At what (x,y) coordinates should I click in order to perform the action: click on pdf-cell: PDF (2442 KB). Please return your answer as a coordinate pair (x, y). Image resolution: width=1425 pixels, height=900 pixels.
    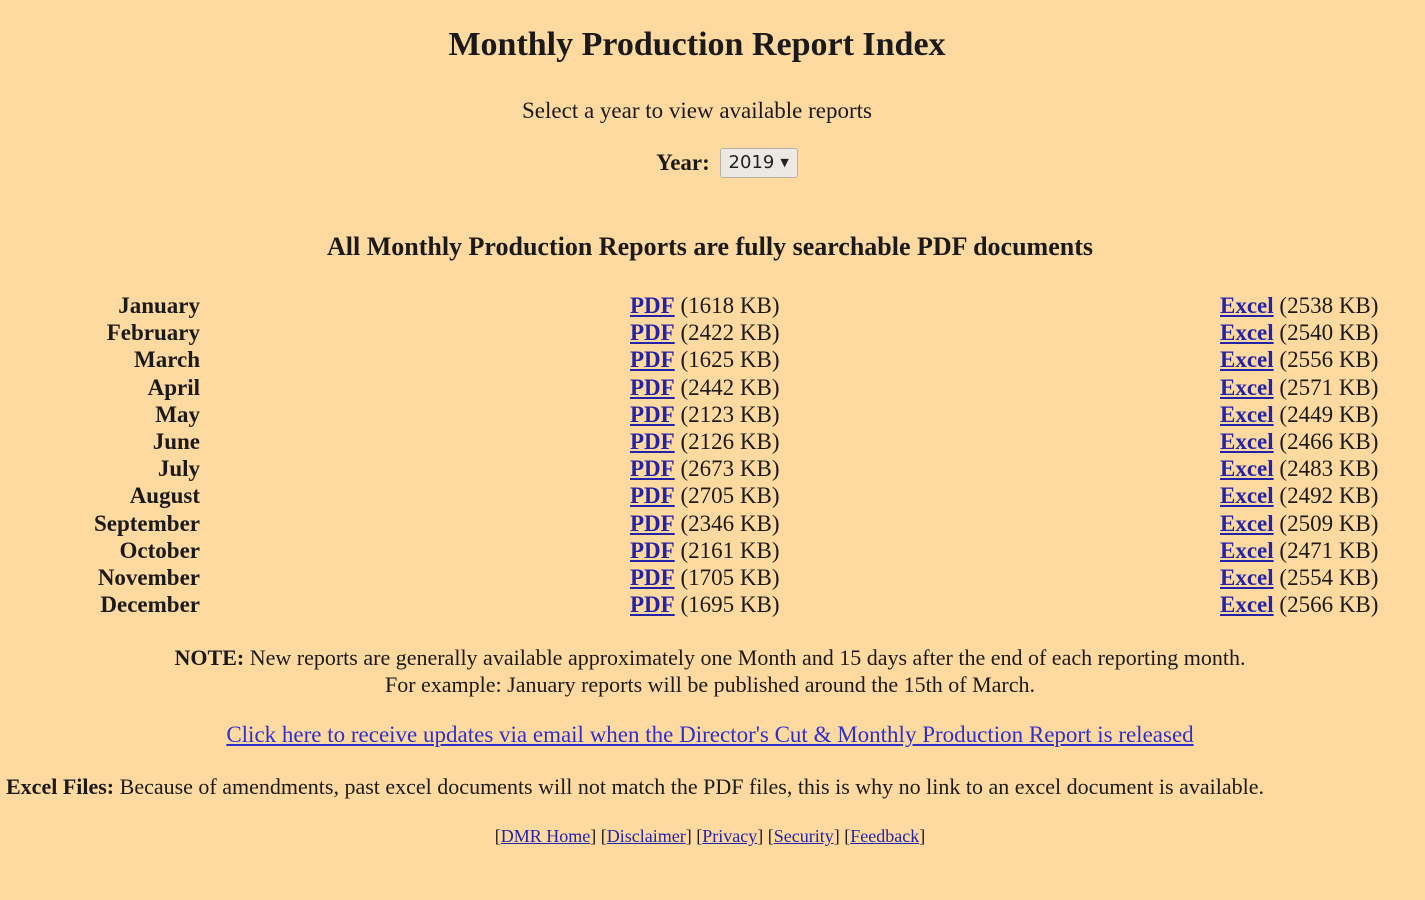
    Looking at the image, I should click on (705, 387).